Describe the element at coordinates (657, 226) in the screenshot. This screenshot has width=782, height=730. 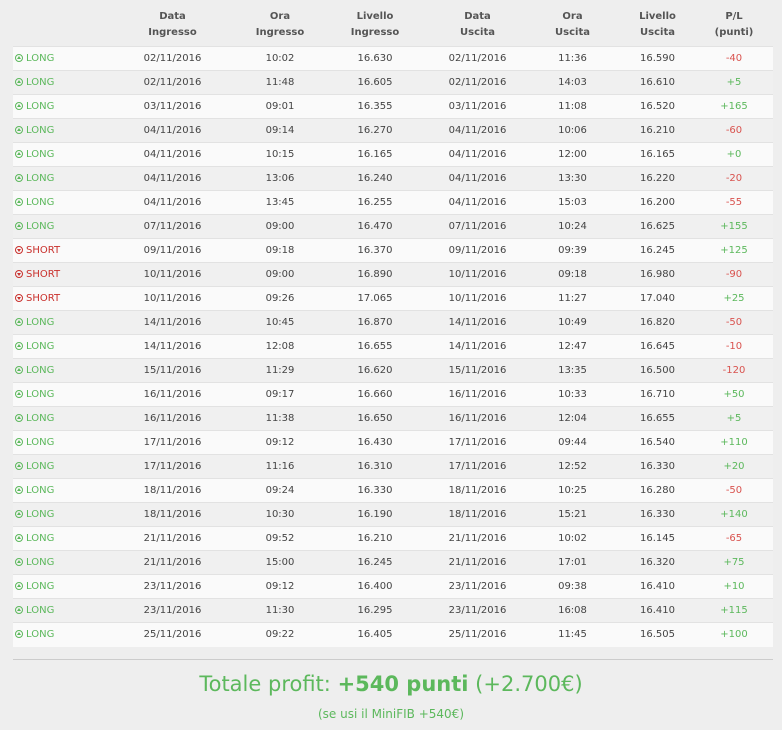
I see `cell-exit-level: 16.625` at that location.